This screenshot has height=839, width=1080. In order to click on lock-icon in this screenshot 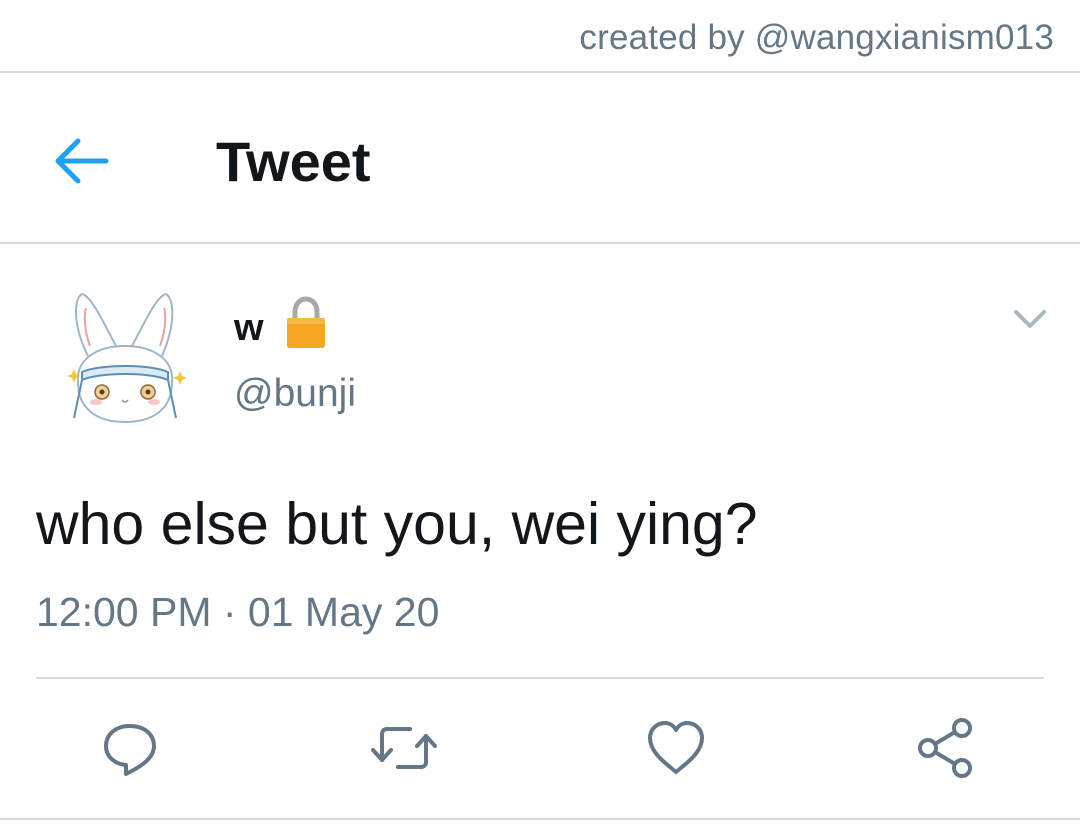, I will do `click(306, 323)`.